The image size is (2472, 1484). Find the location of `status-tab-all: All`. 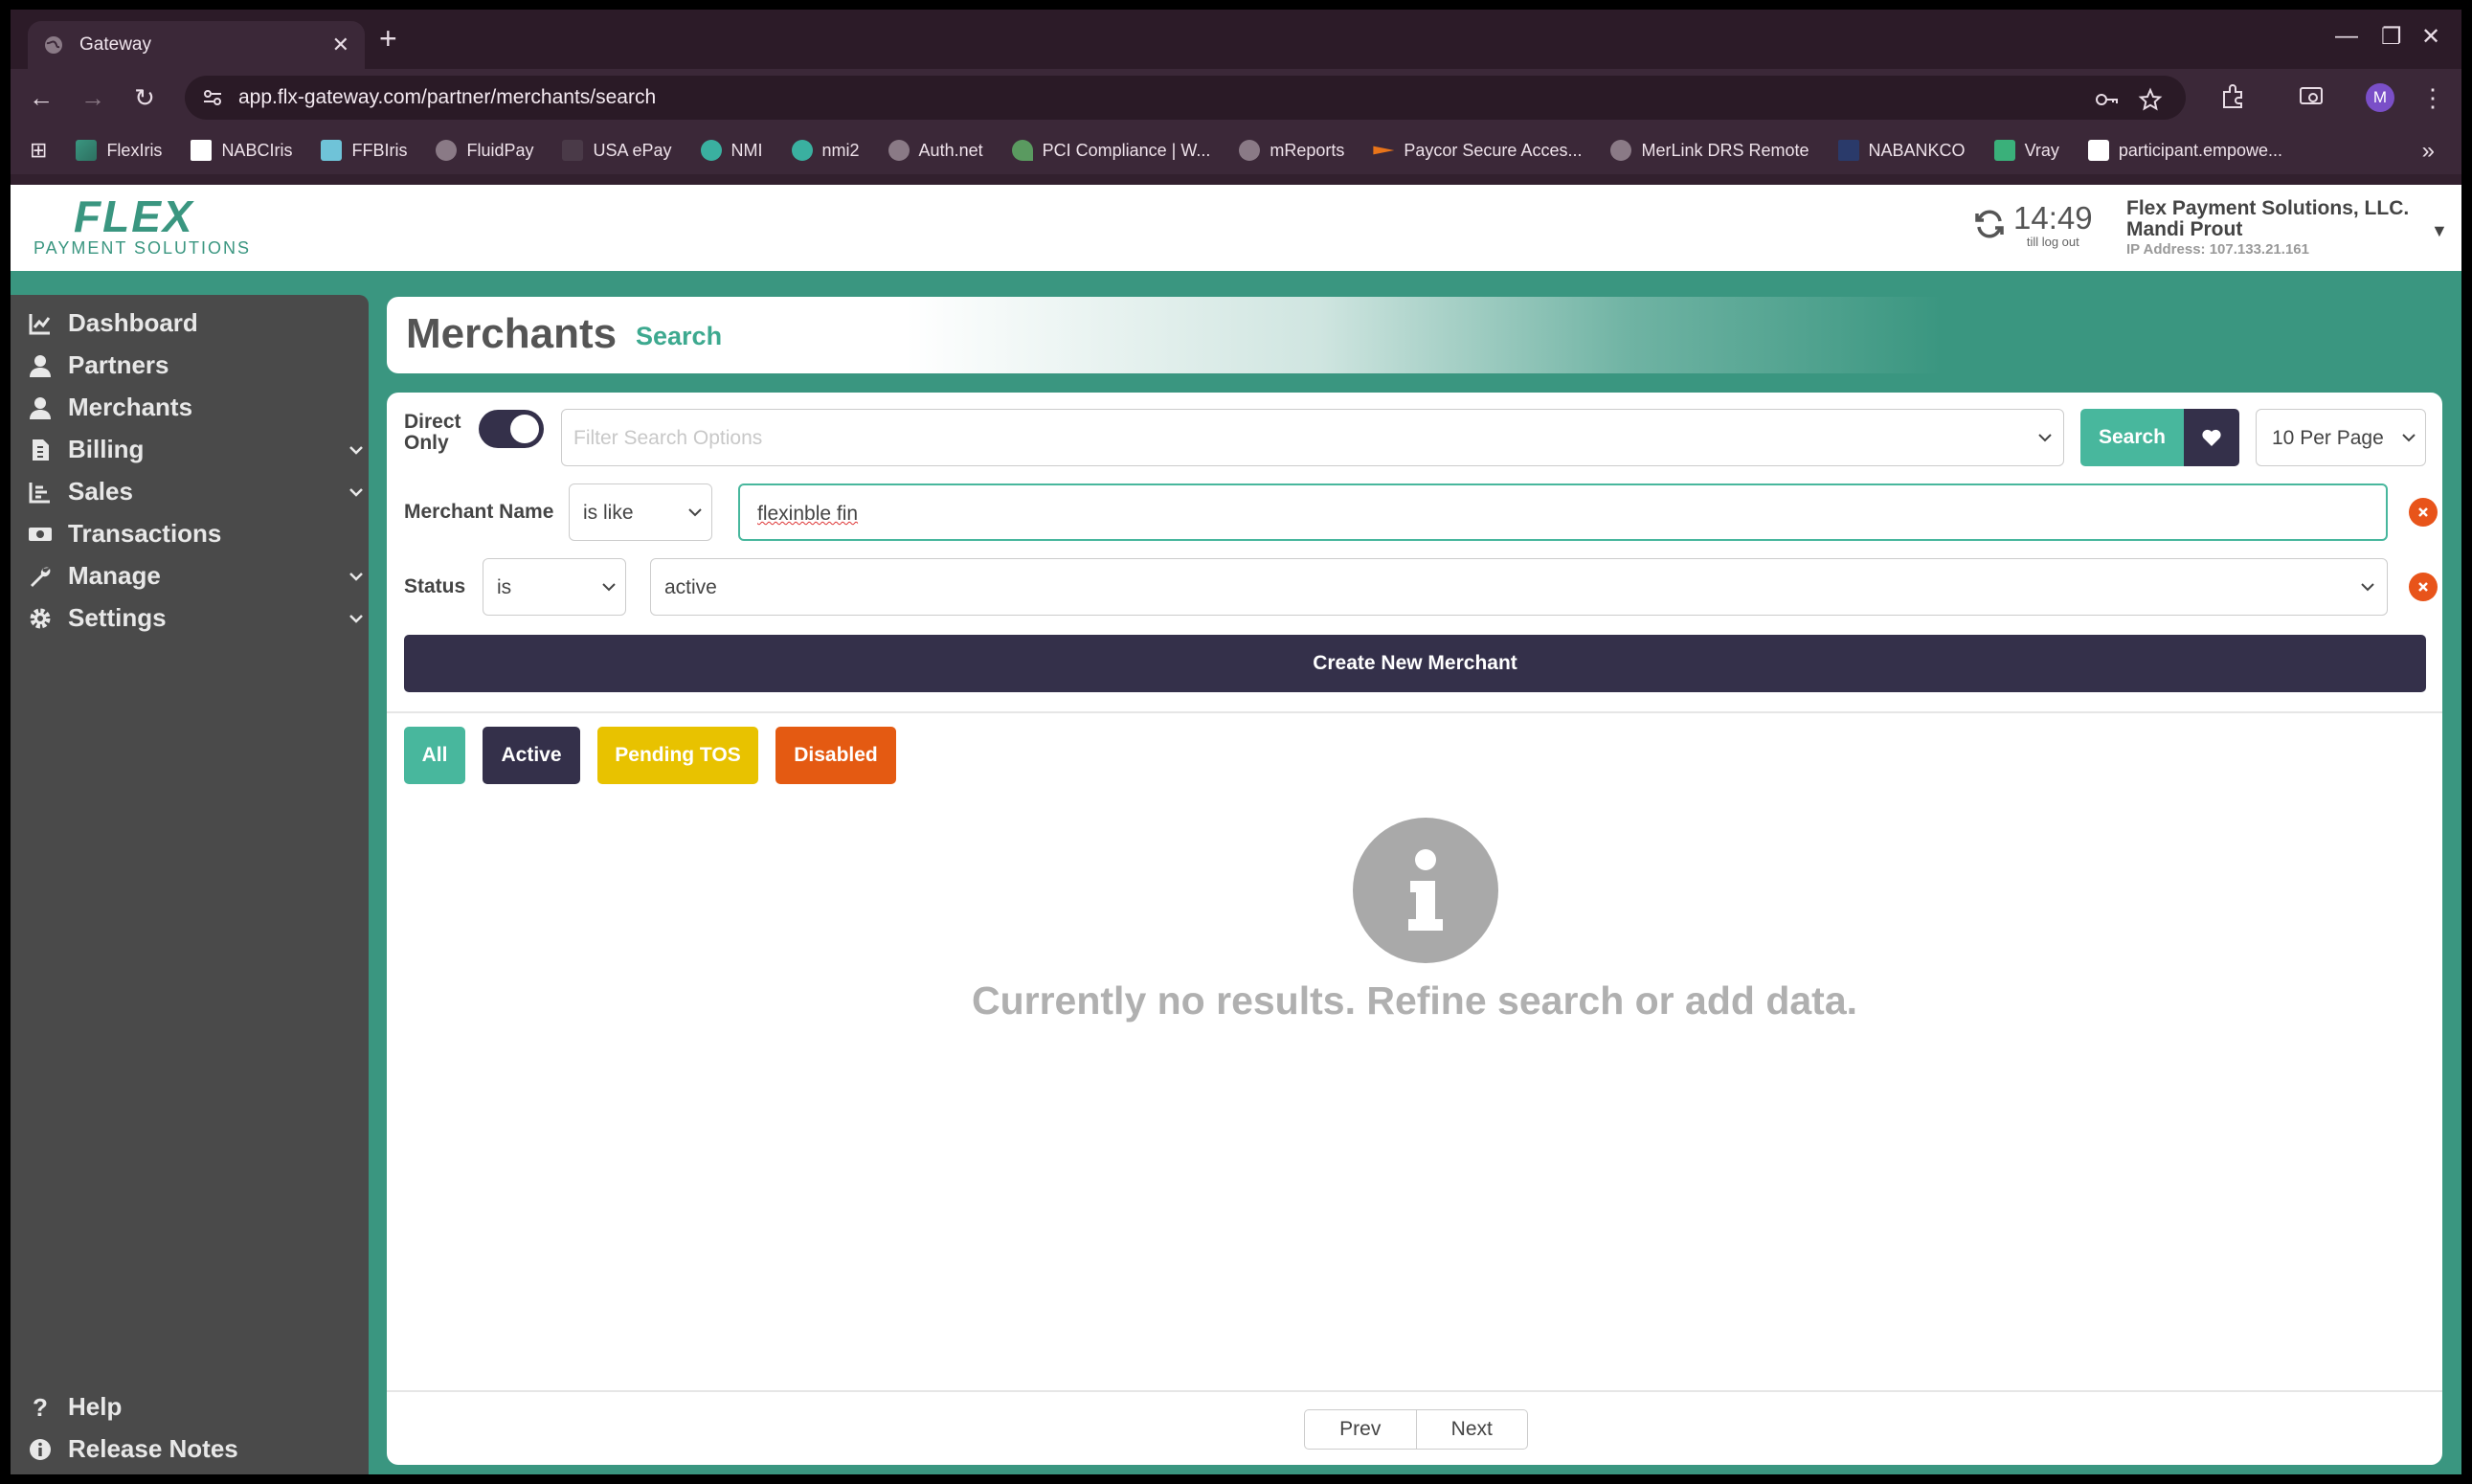

status-tab-all: All is located at coordinates (434, 755).